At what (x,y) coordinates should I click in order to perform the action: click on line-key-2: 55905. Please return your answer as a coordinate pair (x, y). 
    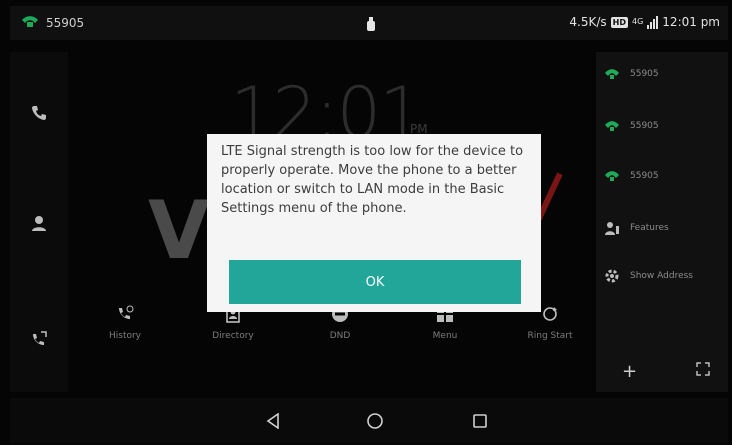
    Looking at the image, I should click on (631, 126).